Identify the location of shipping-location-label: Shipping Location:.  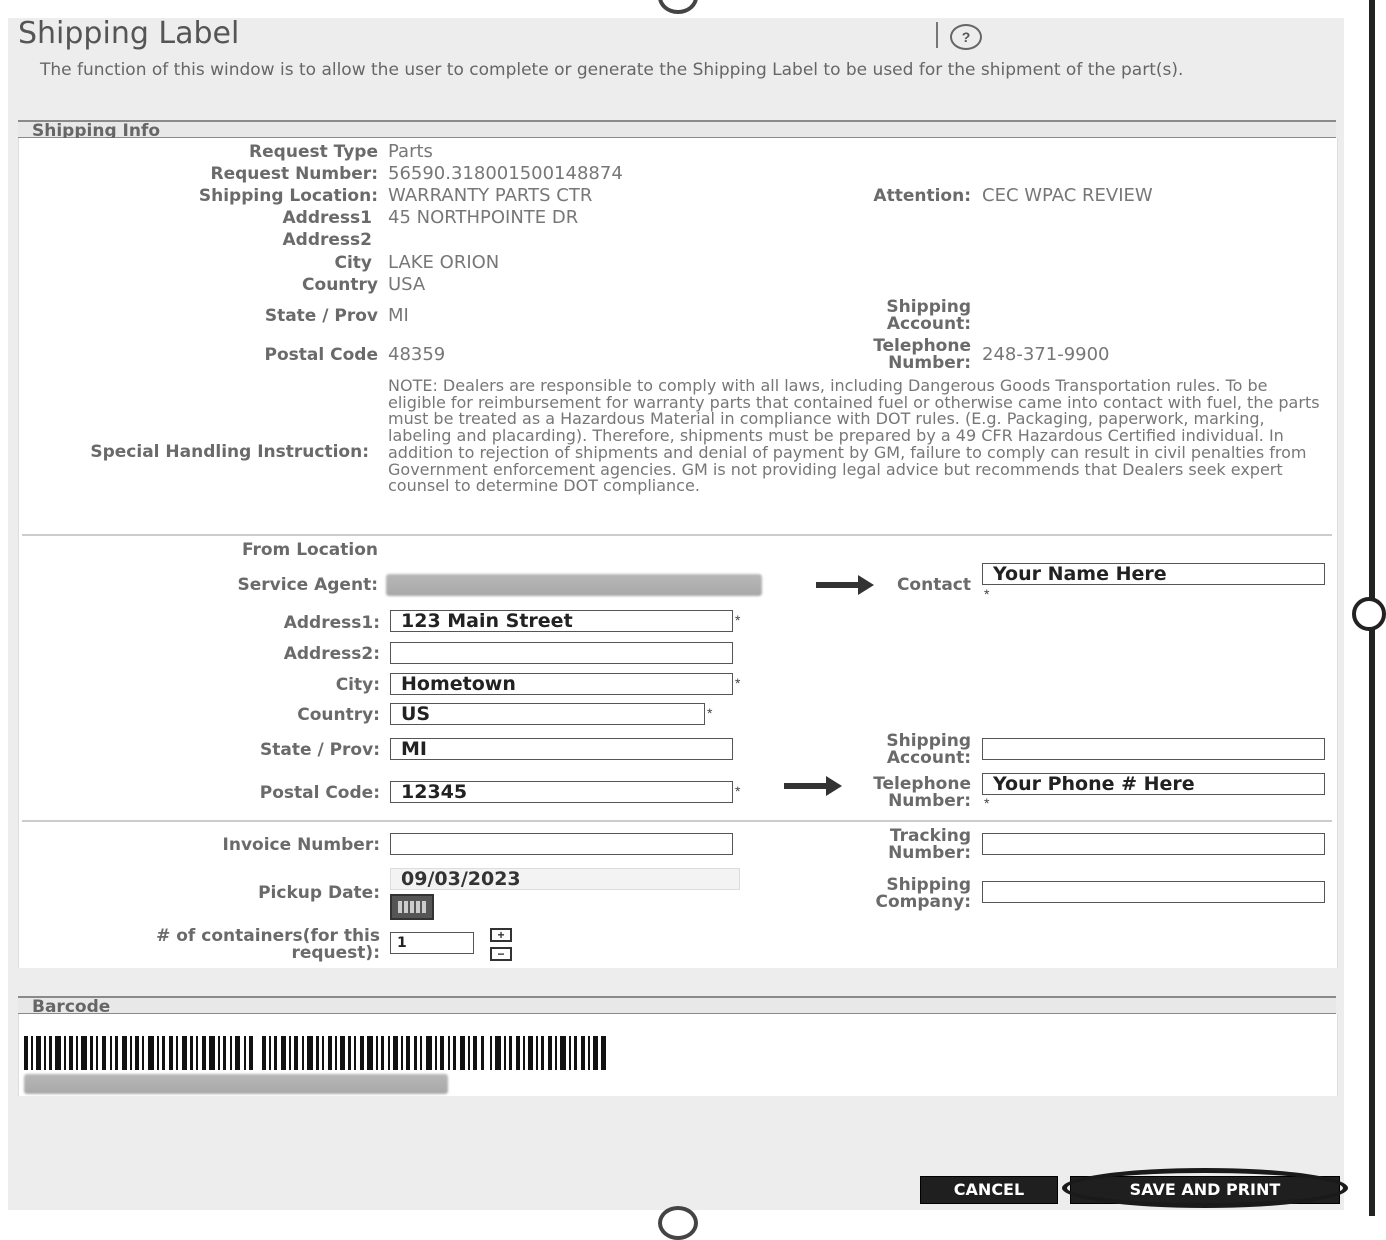
(288, 196).